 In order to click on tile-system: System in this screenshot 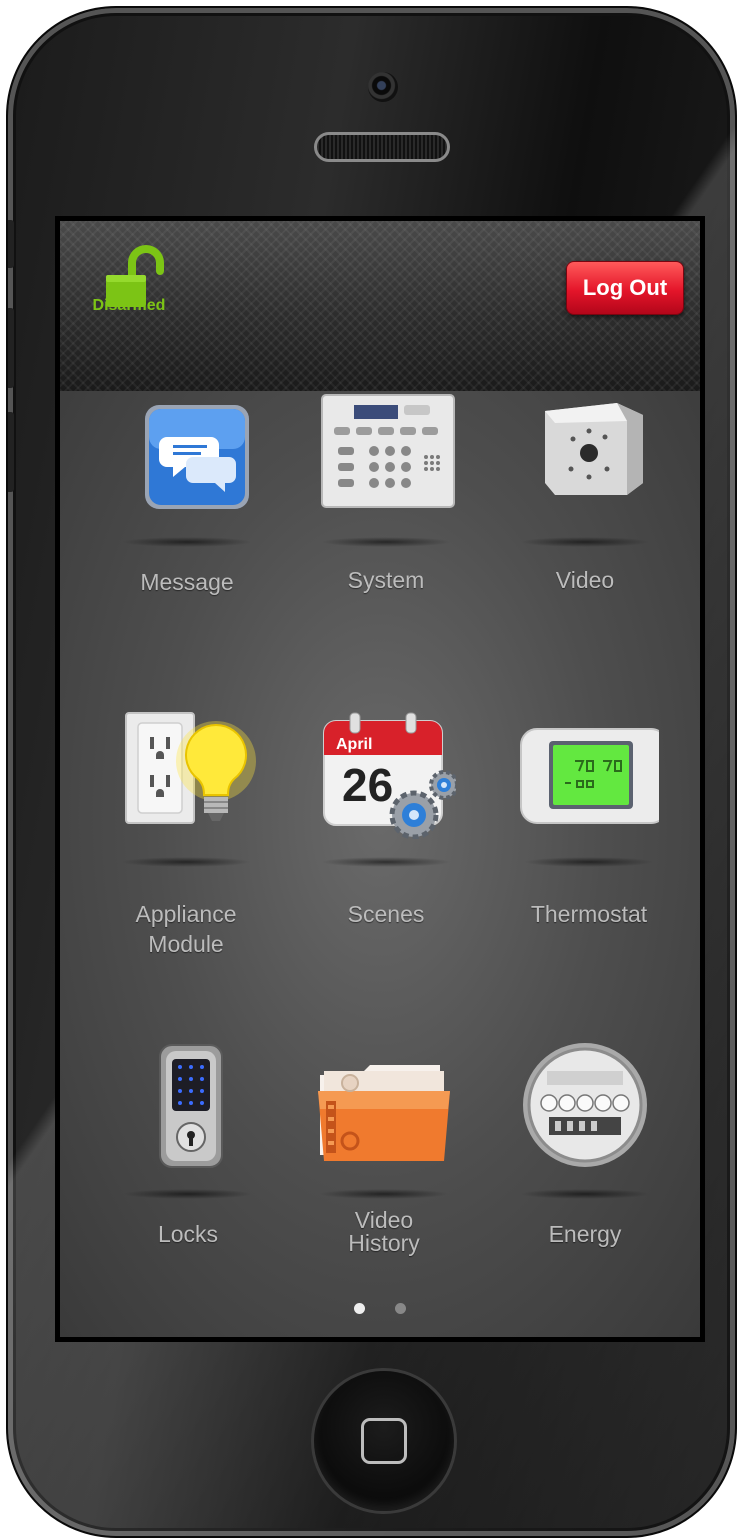, I will do `click(386, 501)`.